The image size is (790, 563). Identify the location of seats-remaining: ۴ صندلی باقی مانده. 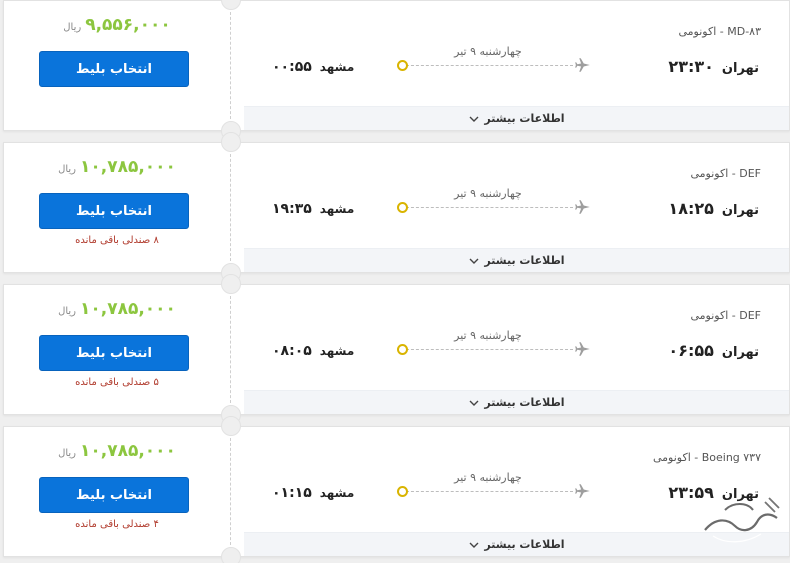
(117, 524).